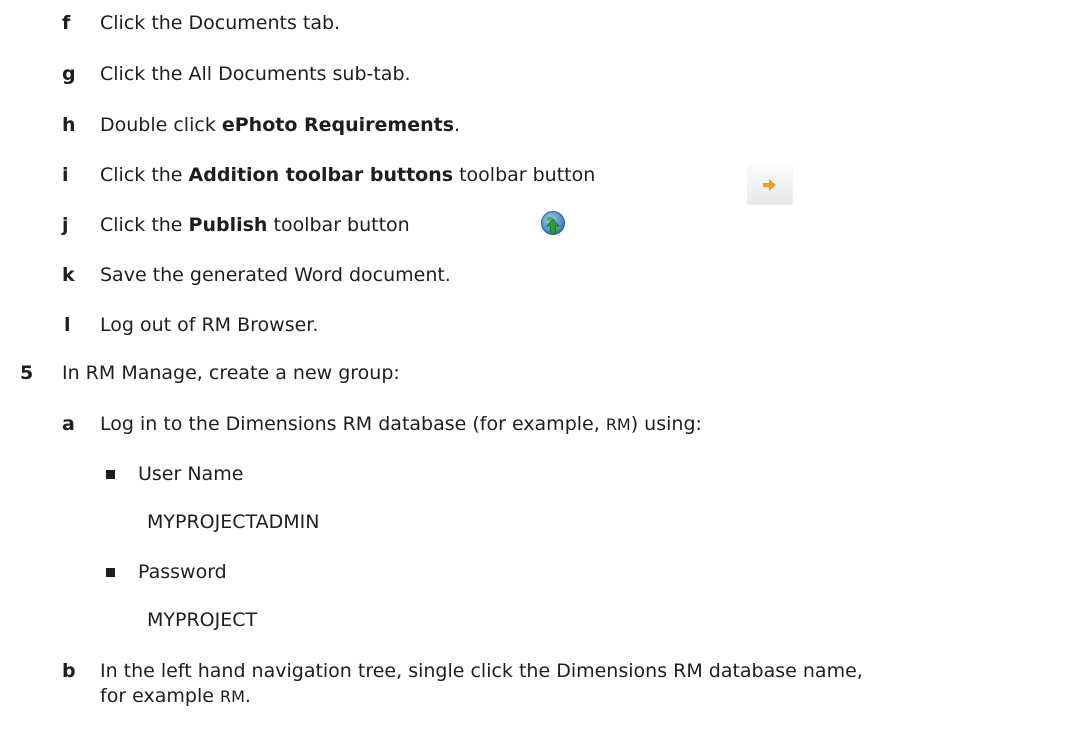 The height and width of the screenshot is (732, 1082). What do you see at coordinates (66, 23) in the screenshot?
I see `step-label-f: f` at bounding box center [66, 23].